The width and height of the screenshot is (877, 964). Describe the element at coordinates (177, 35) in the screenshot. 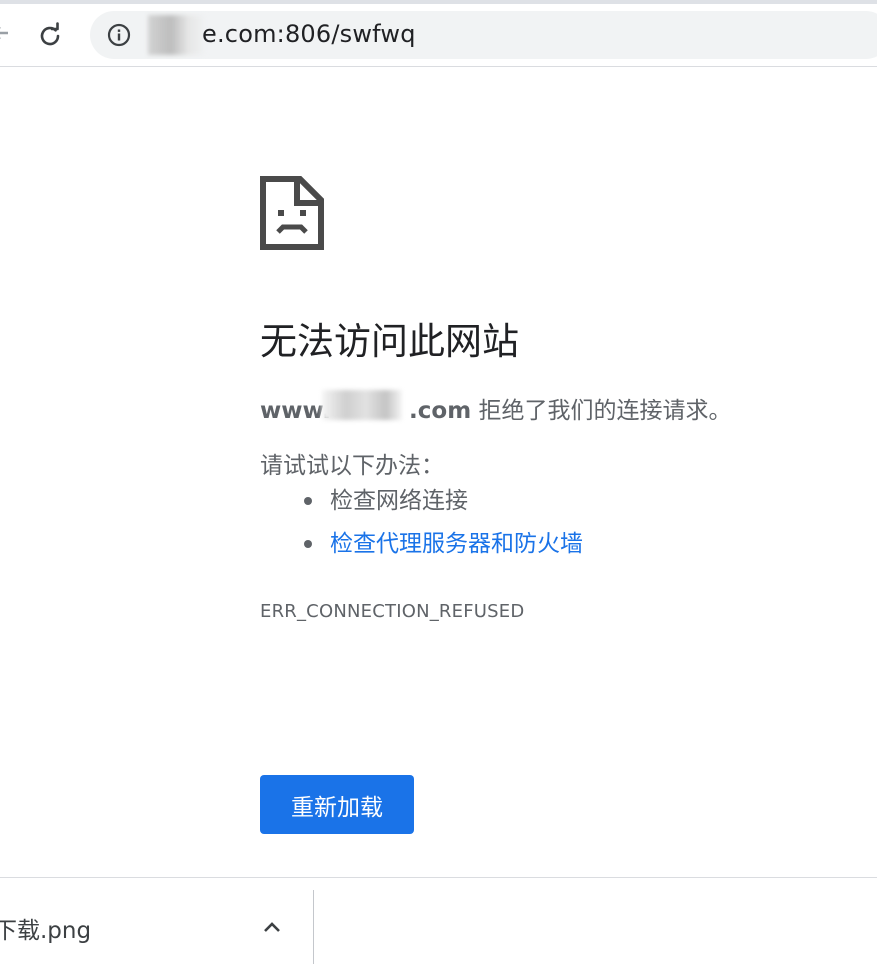

I see `url-redaction` at that location.